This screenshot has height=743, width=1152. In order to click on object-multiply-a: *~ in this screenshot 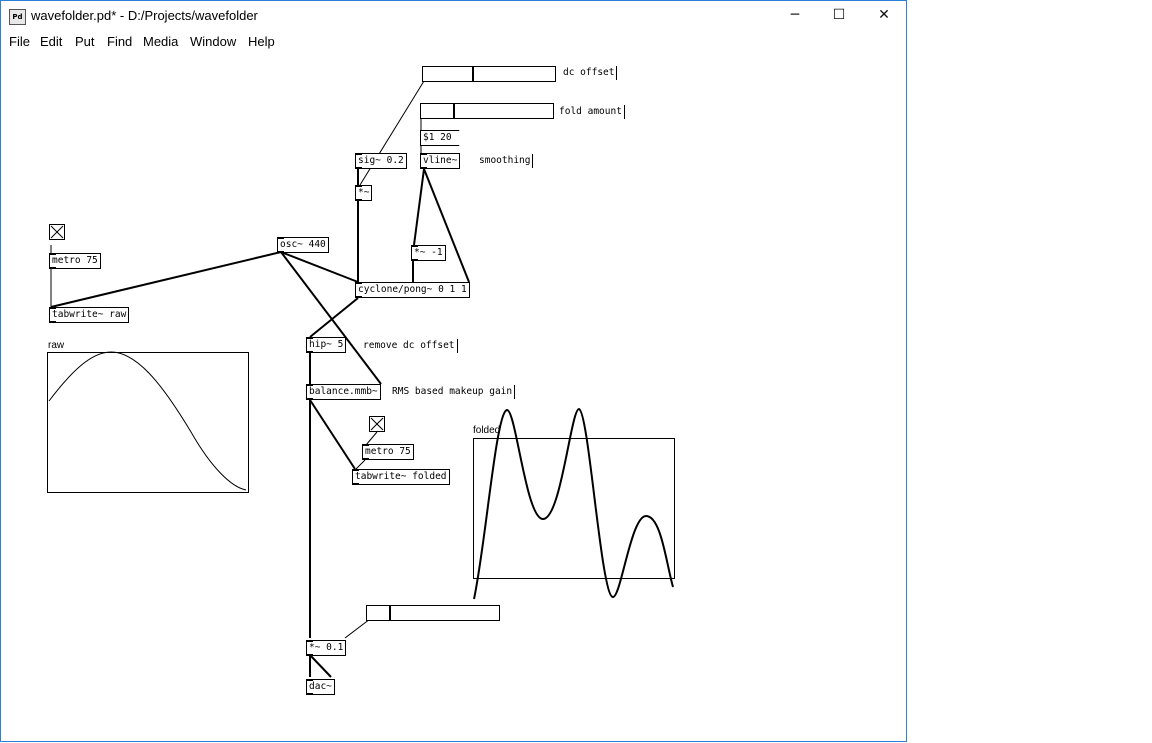, I will do `click(364, 193)`.